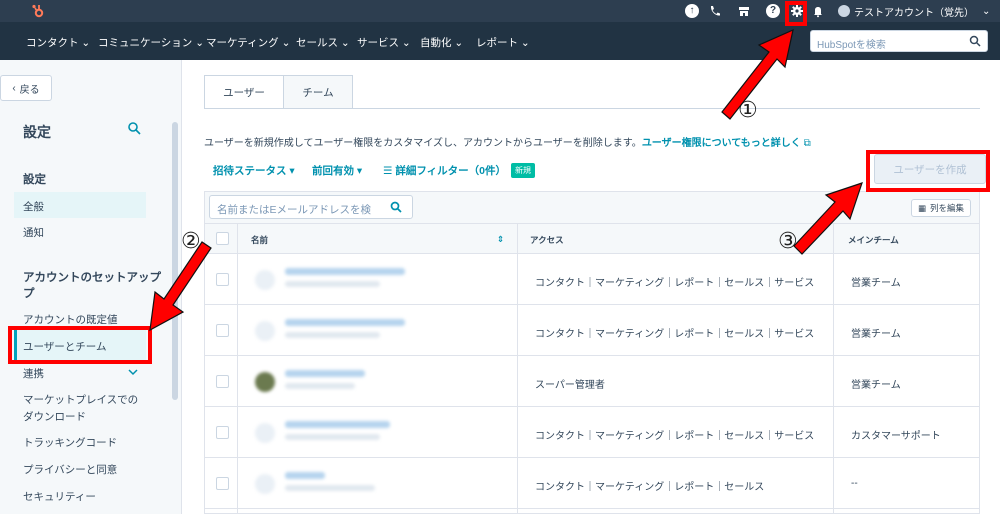  I want to click on tab-teams: チーム, so click(318, 92).